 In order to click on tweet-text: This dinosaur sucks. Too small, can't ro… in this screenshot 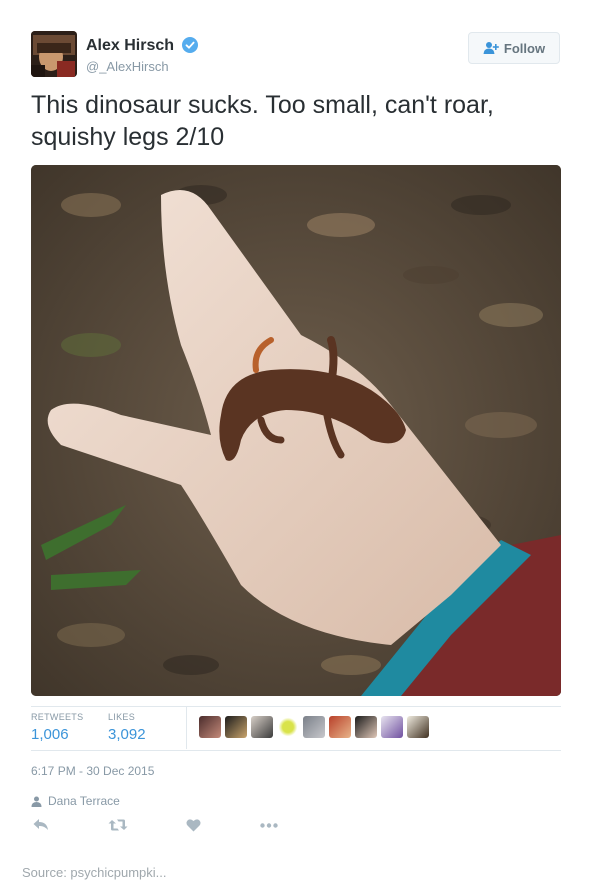, I will do `click(262, 121)`.